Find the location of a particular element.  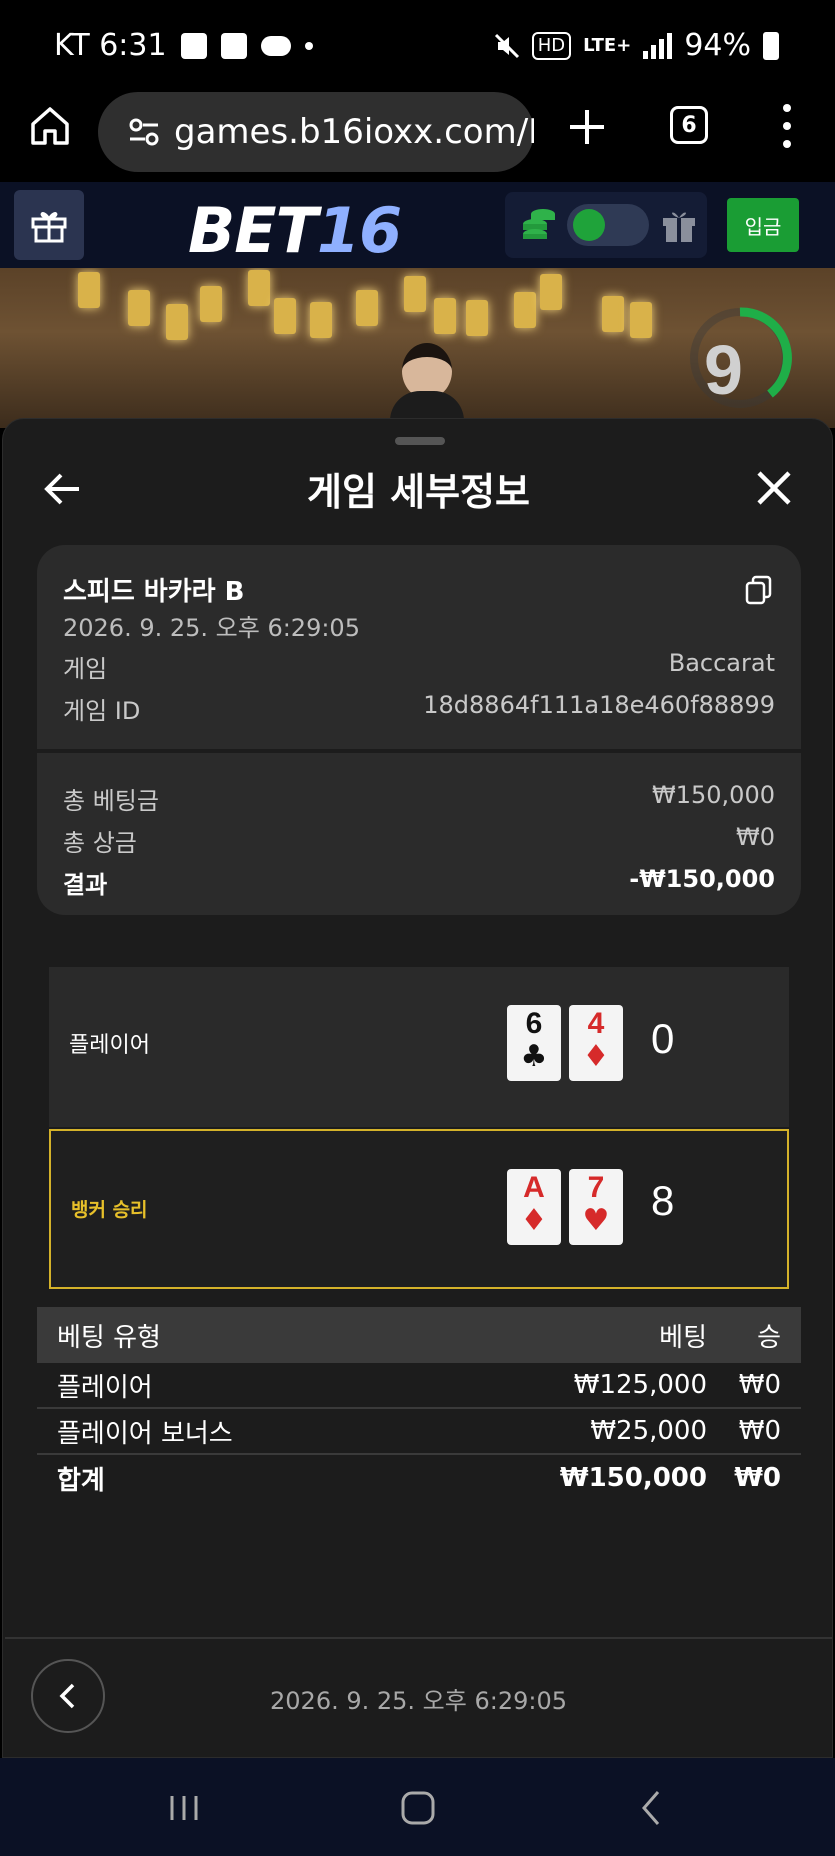

promotions-button is located at coordinates (49, 225).